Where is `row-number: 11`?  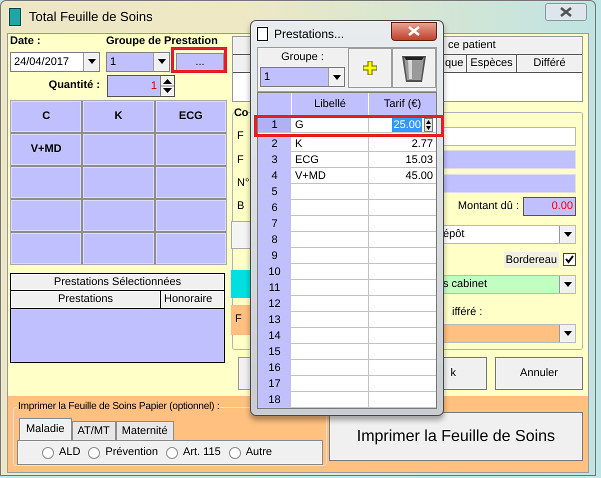
row-number: 11 is located at coordinates (275, 287).